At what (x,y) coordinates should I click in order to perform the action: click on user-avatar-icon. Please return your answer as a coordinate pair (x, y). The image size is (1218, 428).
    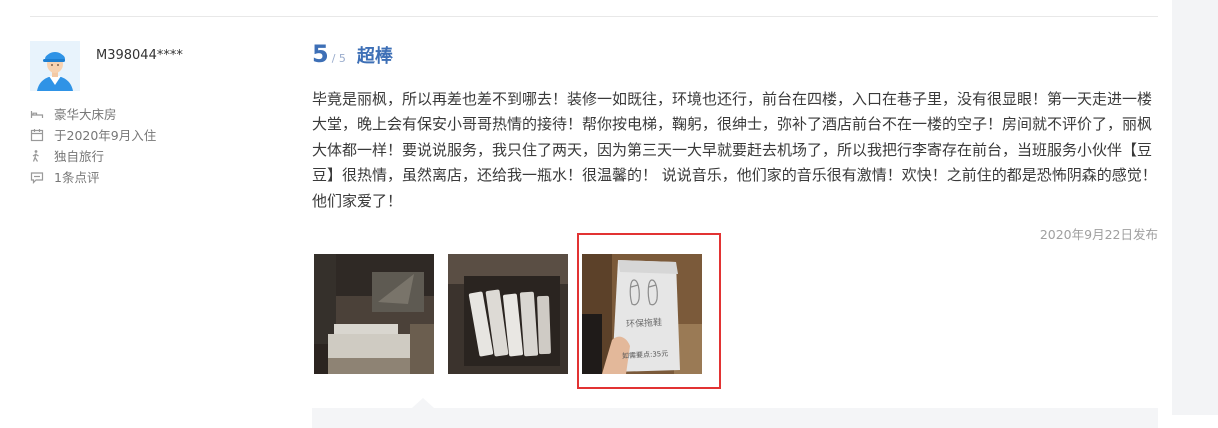
    Looking at the image, I should click on (55, 66).